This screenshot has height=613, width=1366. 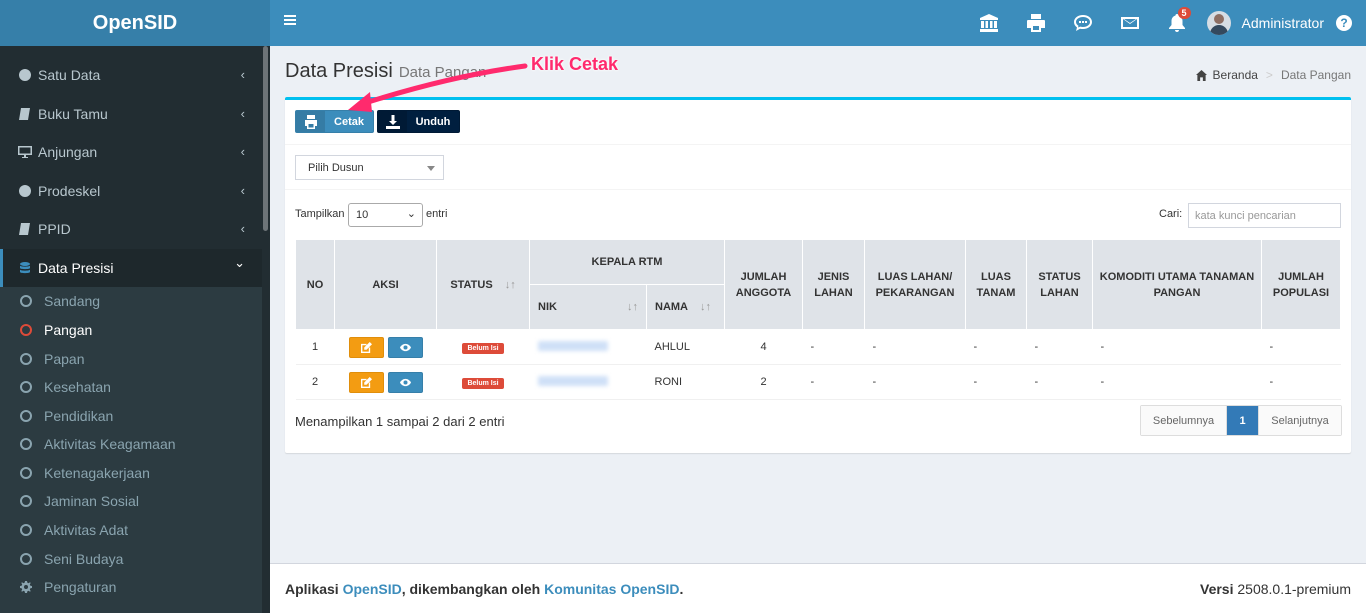 What do you see at coordinates (54, 229) in the screenshot?
I see `sidebar-item-label: PPID` at bounding box center [54, 229].